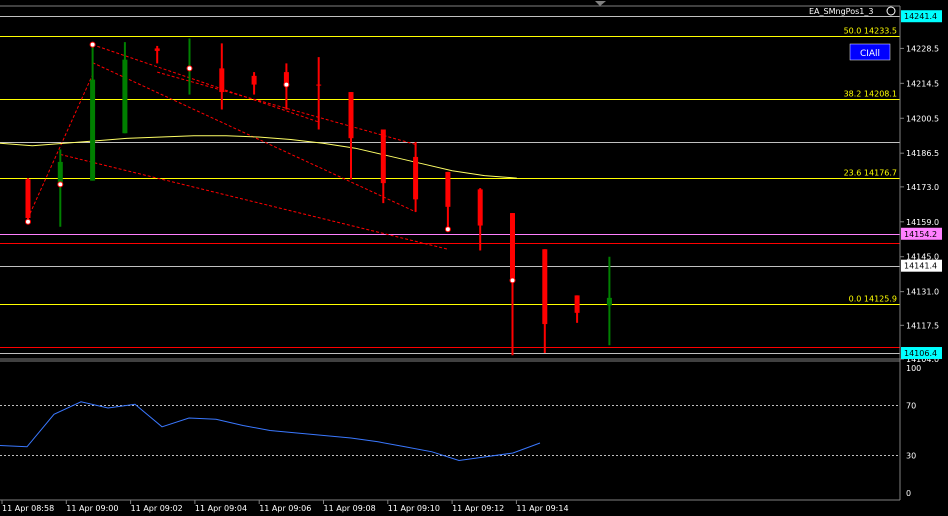  I want to click on oscillator-tick-label: 70, so click(911, 406).